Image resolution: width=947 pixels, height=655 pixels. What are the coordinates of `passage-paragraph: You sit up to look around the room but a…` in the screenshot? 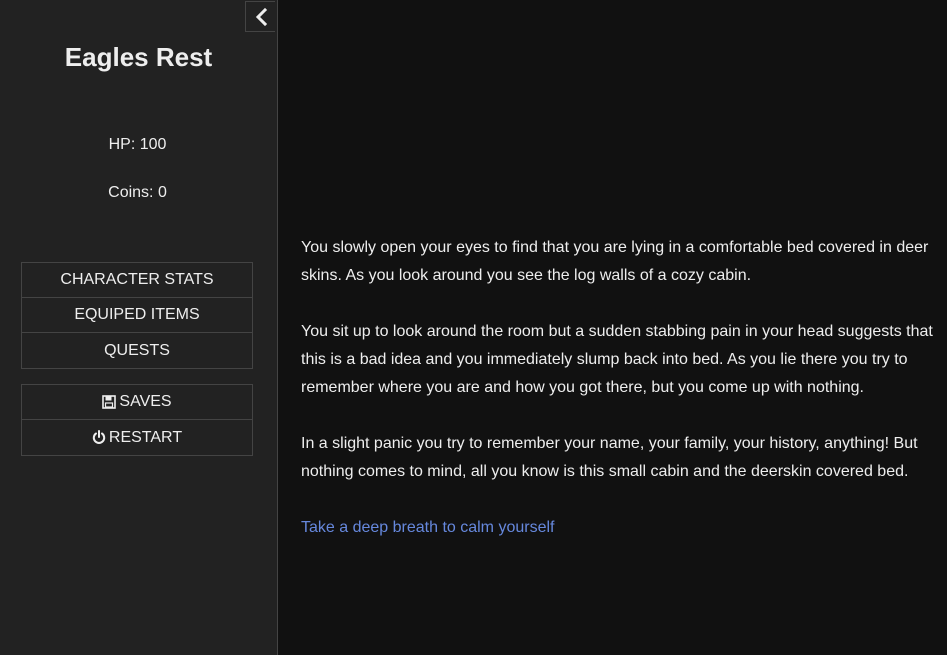 It's located at (617, 359).